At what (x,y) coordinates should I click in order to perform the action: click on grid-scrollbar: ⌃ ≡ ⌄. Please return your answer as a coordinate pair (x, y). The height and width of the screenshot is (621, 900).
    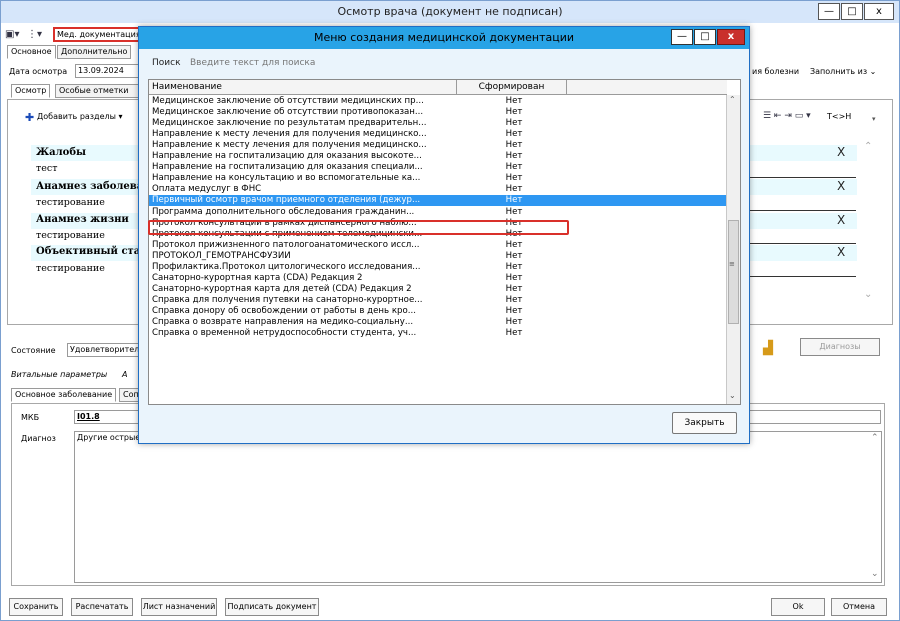
    Looking at the image, I should click on (733, 249).